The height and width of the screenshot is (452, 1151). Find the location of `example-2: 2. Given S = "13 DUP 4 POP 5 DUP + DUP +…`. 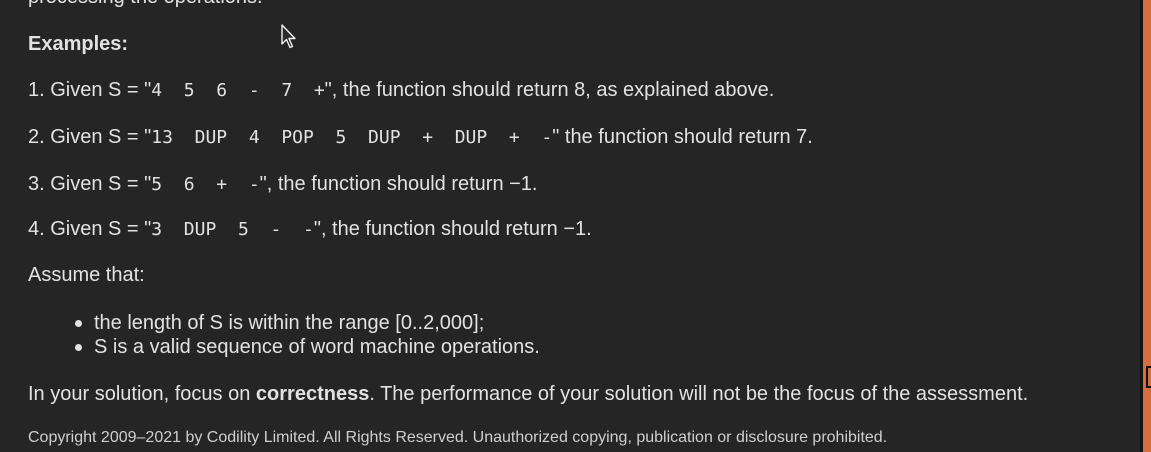

example-2: 2. Given S = "13 DUP 4 POP 5 DUP + DUP +… is located at coordinates (420, 137).